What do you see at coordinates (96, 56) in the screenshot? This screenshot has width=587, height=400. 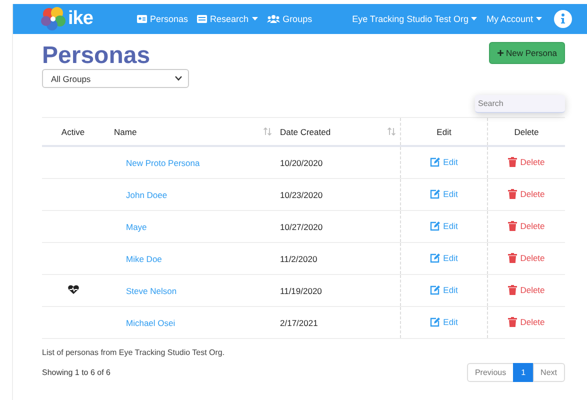 I see `page-title: Personas` at bounding box center [96, 56].